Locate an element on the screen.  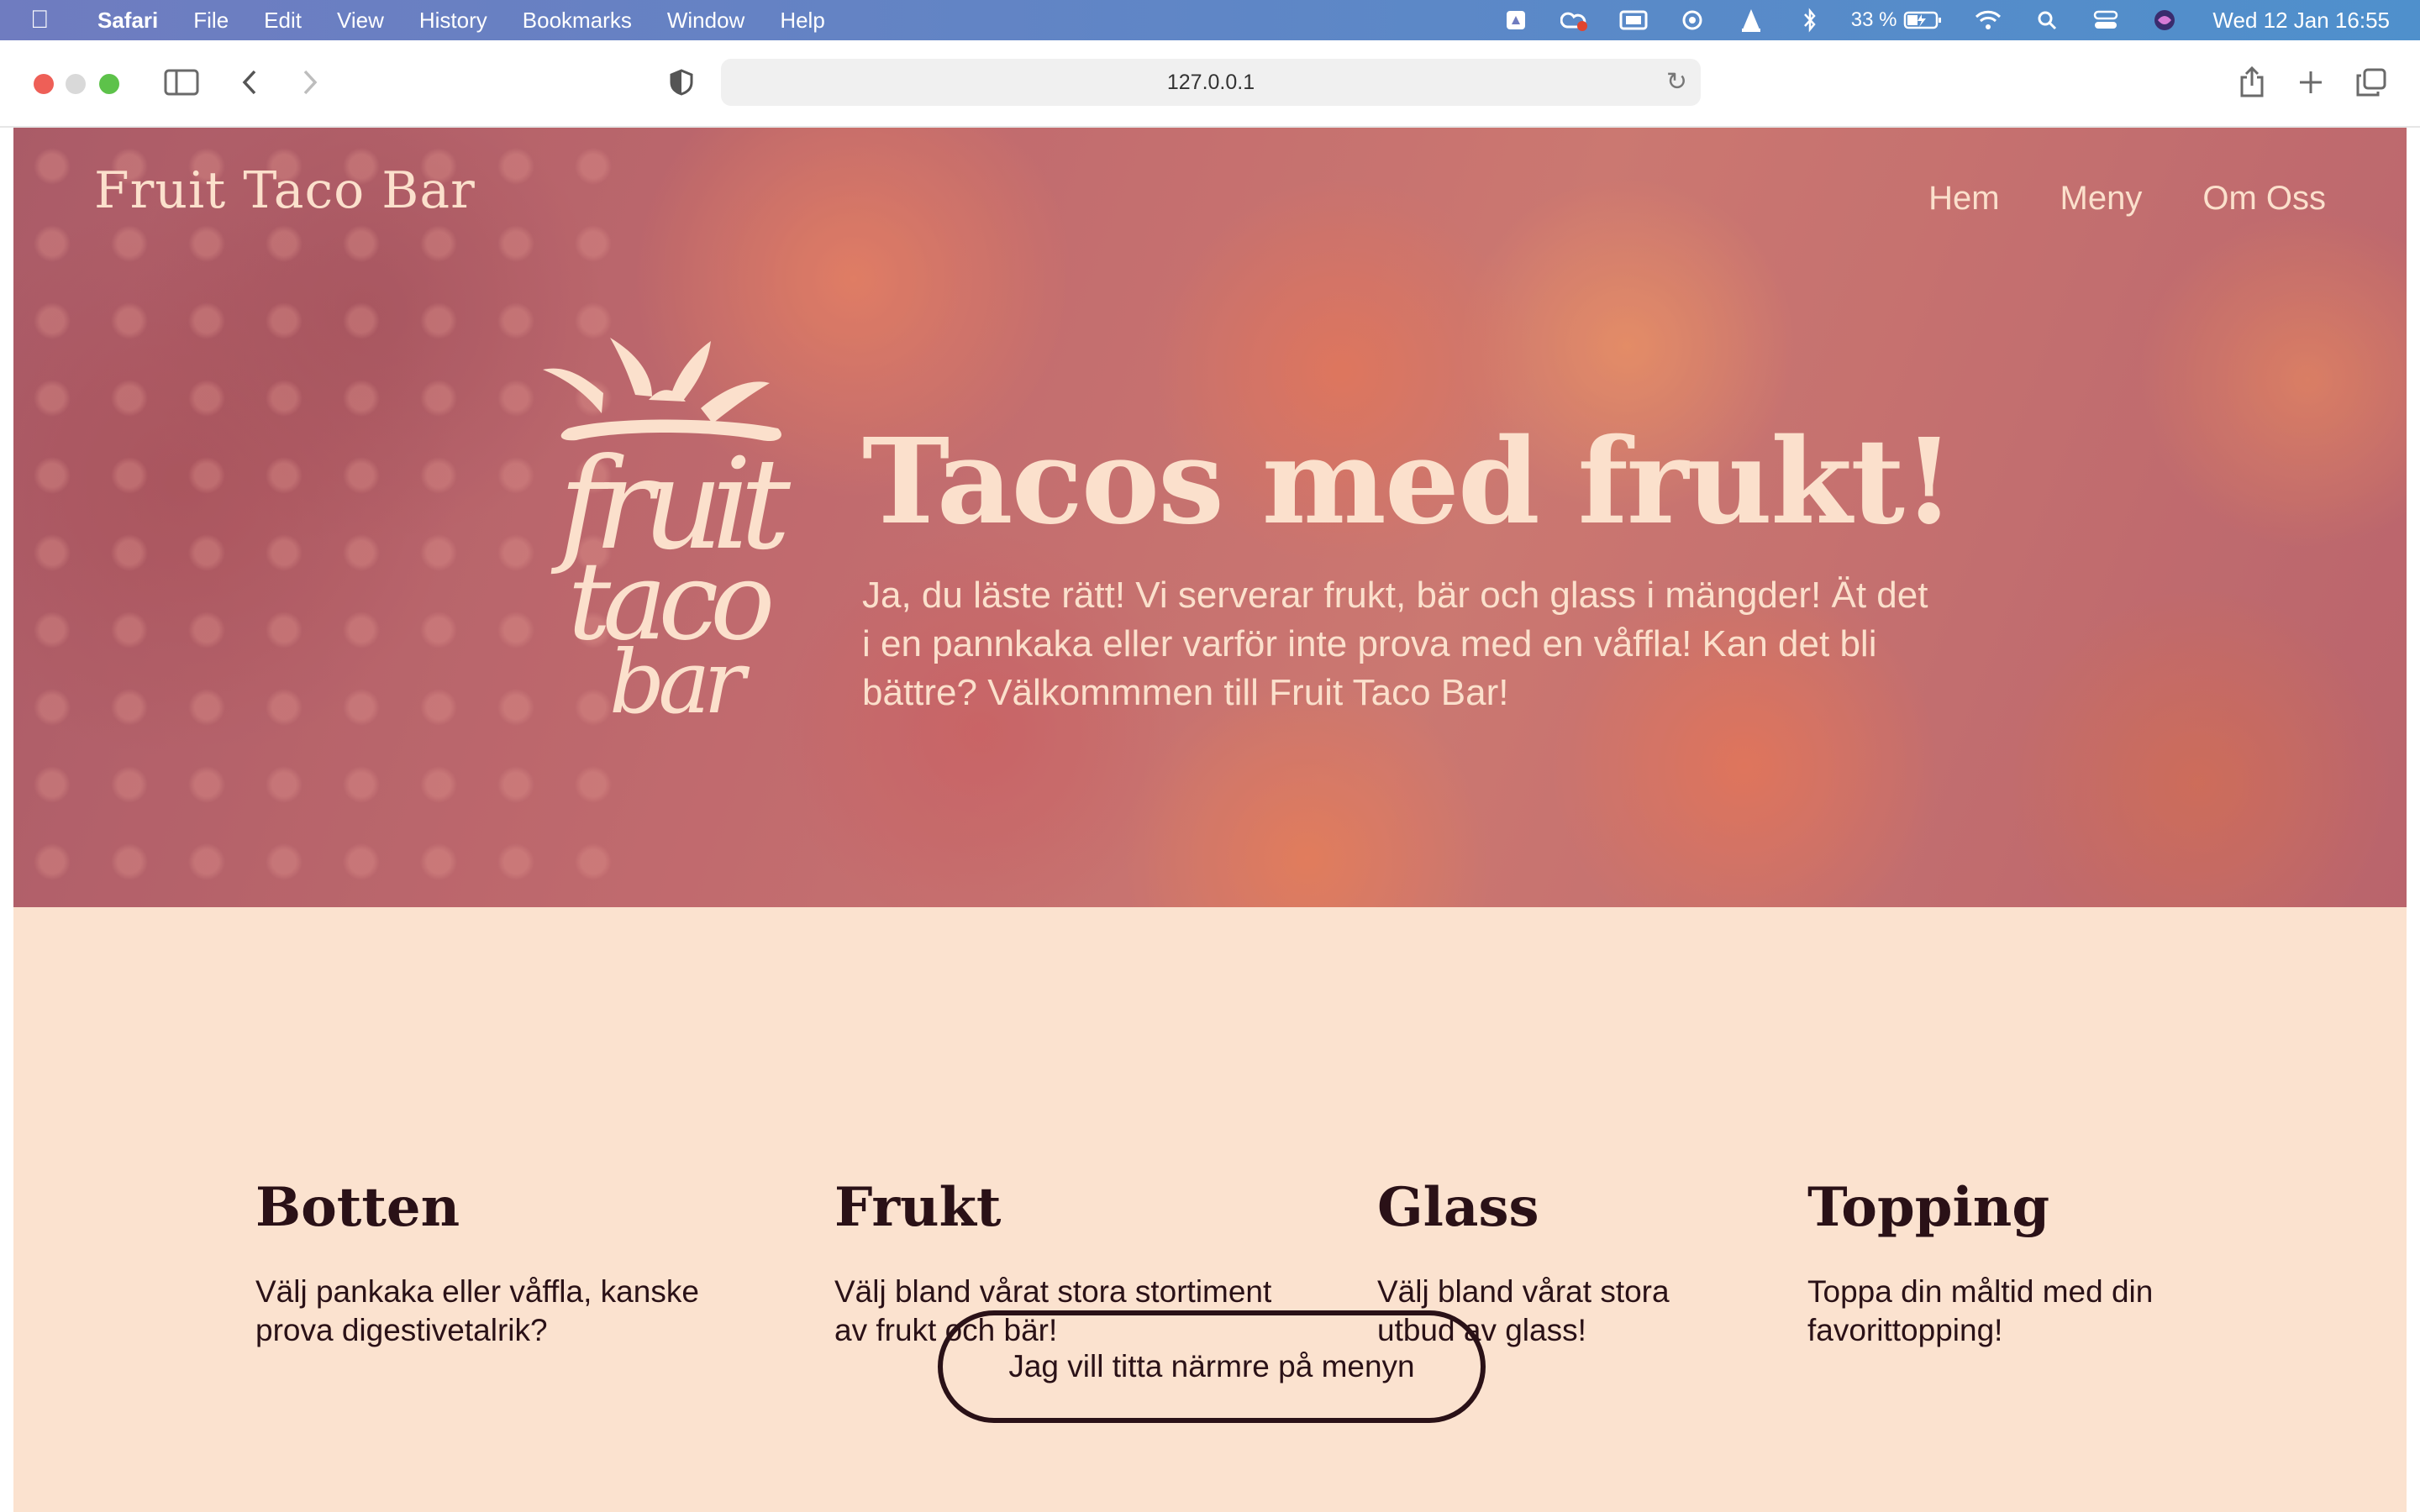
battery-icon is located at coordinates (1923, 20).